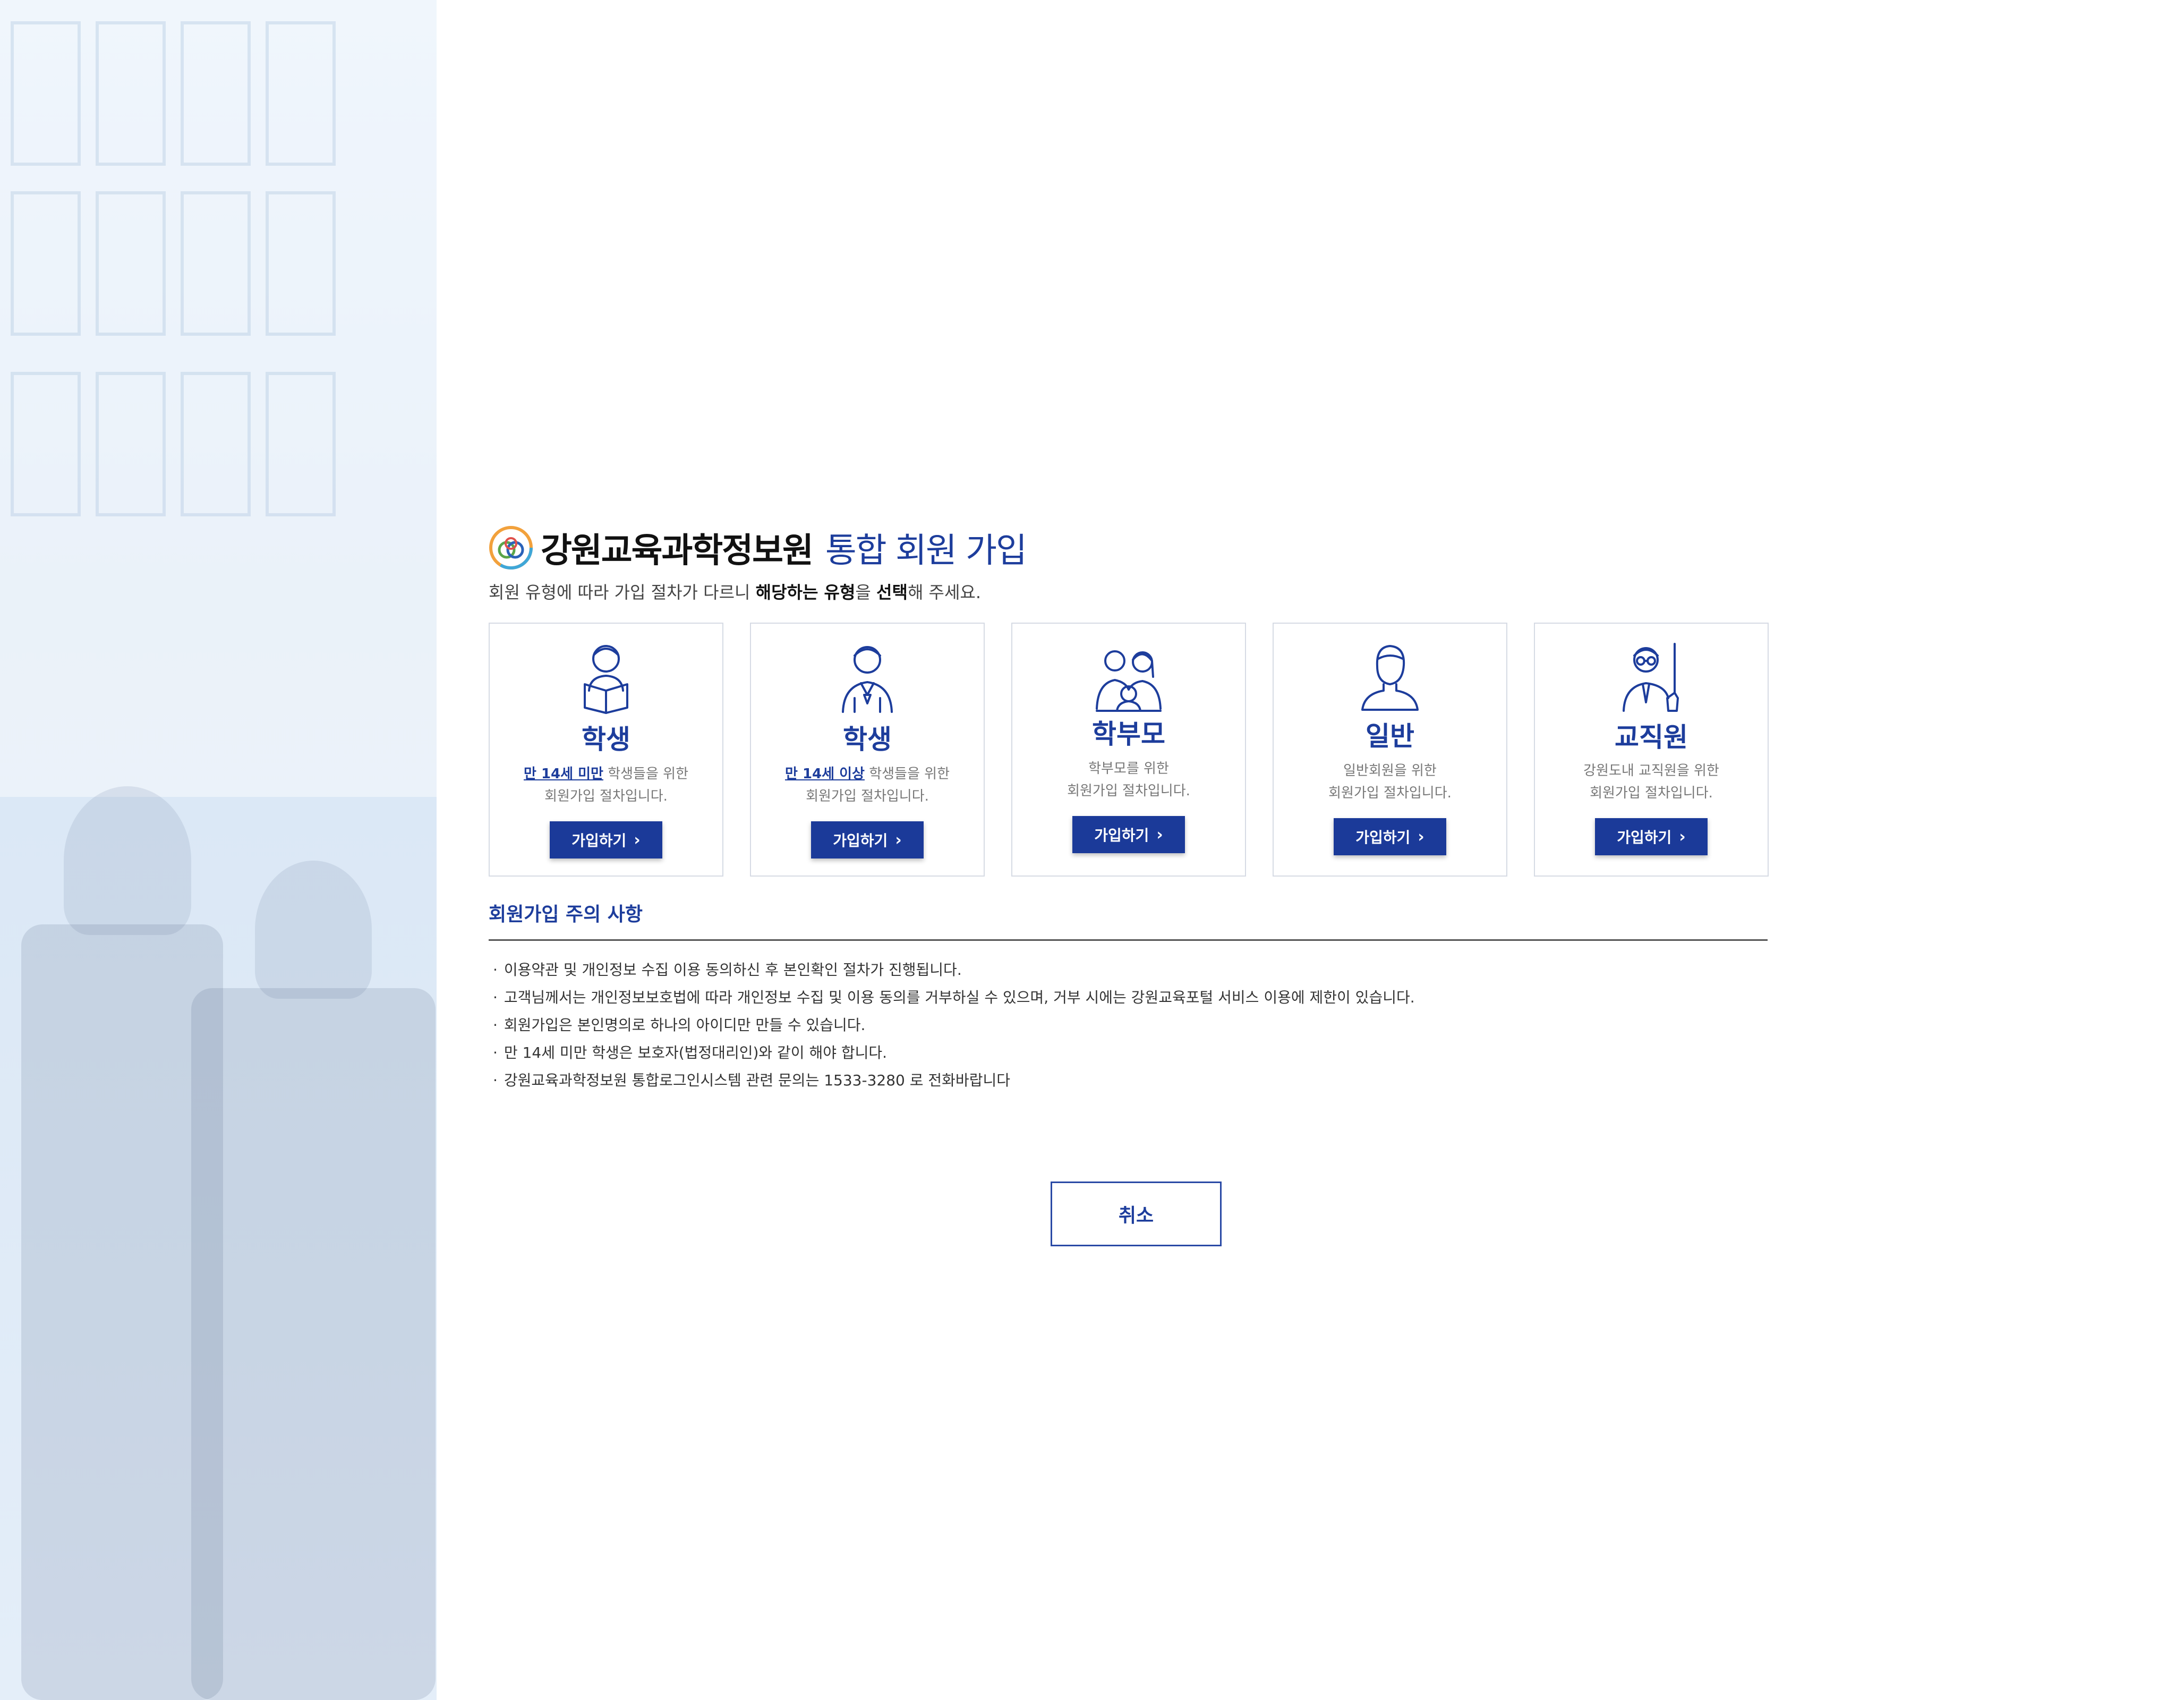  I want to click on desc-line: 강원도내 교직원을 위한, so click(1651, 771).